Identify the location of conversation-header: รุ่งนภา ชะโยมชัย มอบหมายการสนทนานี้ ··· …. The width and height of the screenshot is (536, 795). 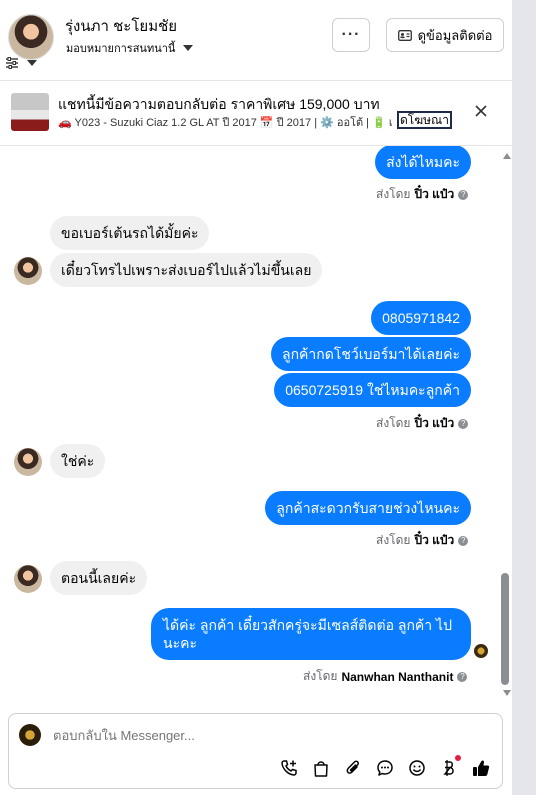
(256, 39).